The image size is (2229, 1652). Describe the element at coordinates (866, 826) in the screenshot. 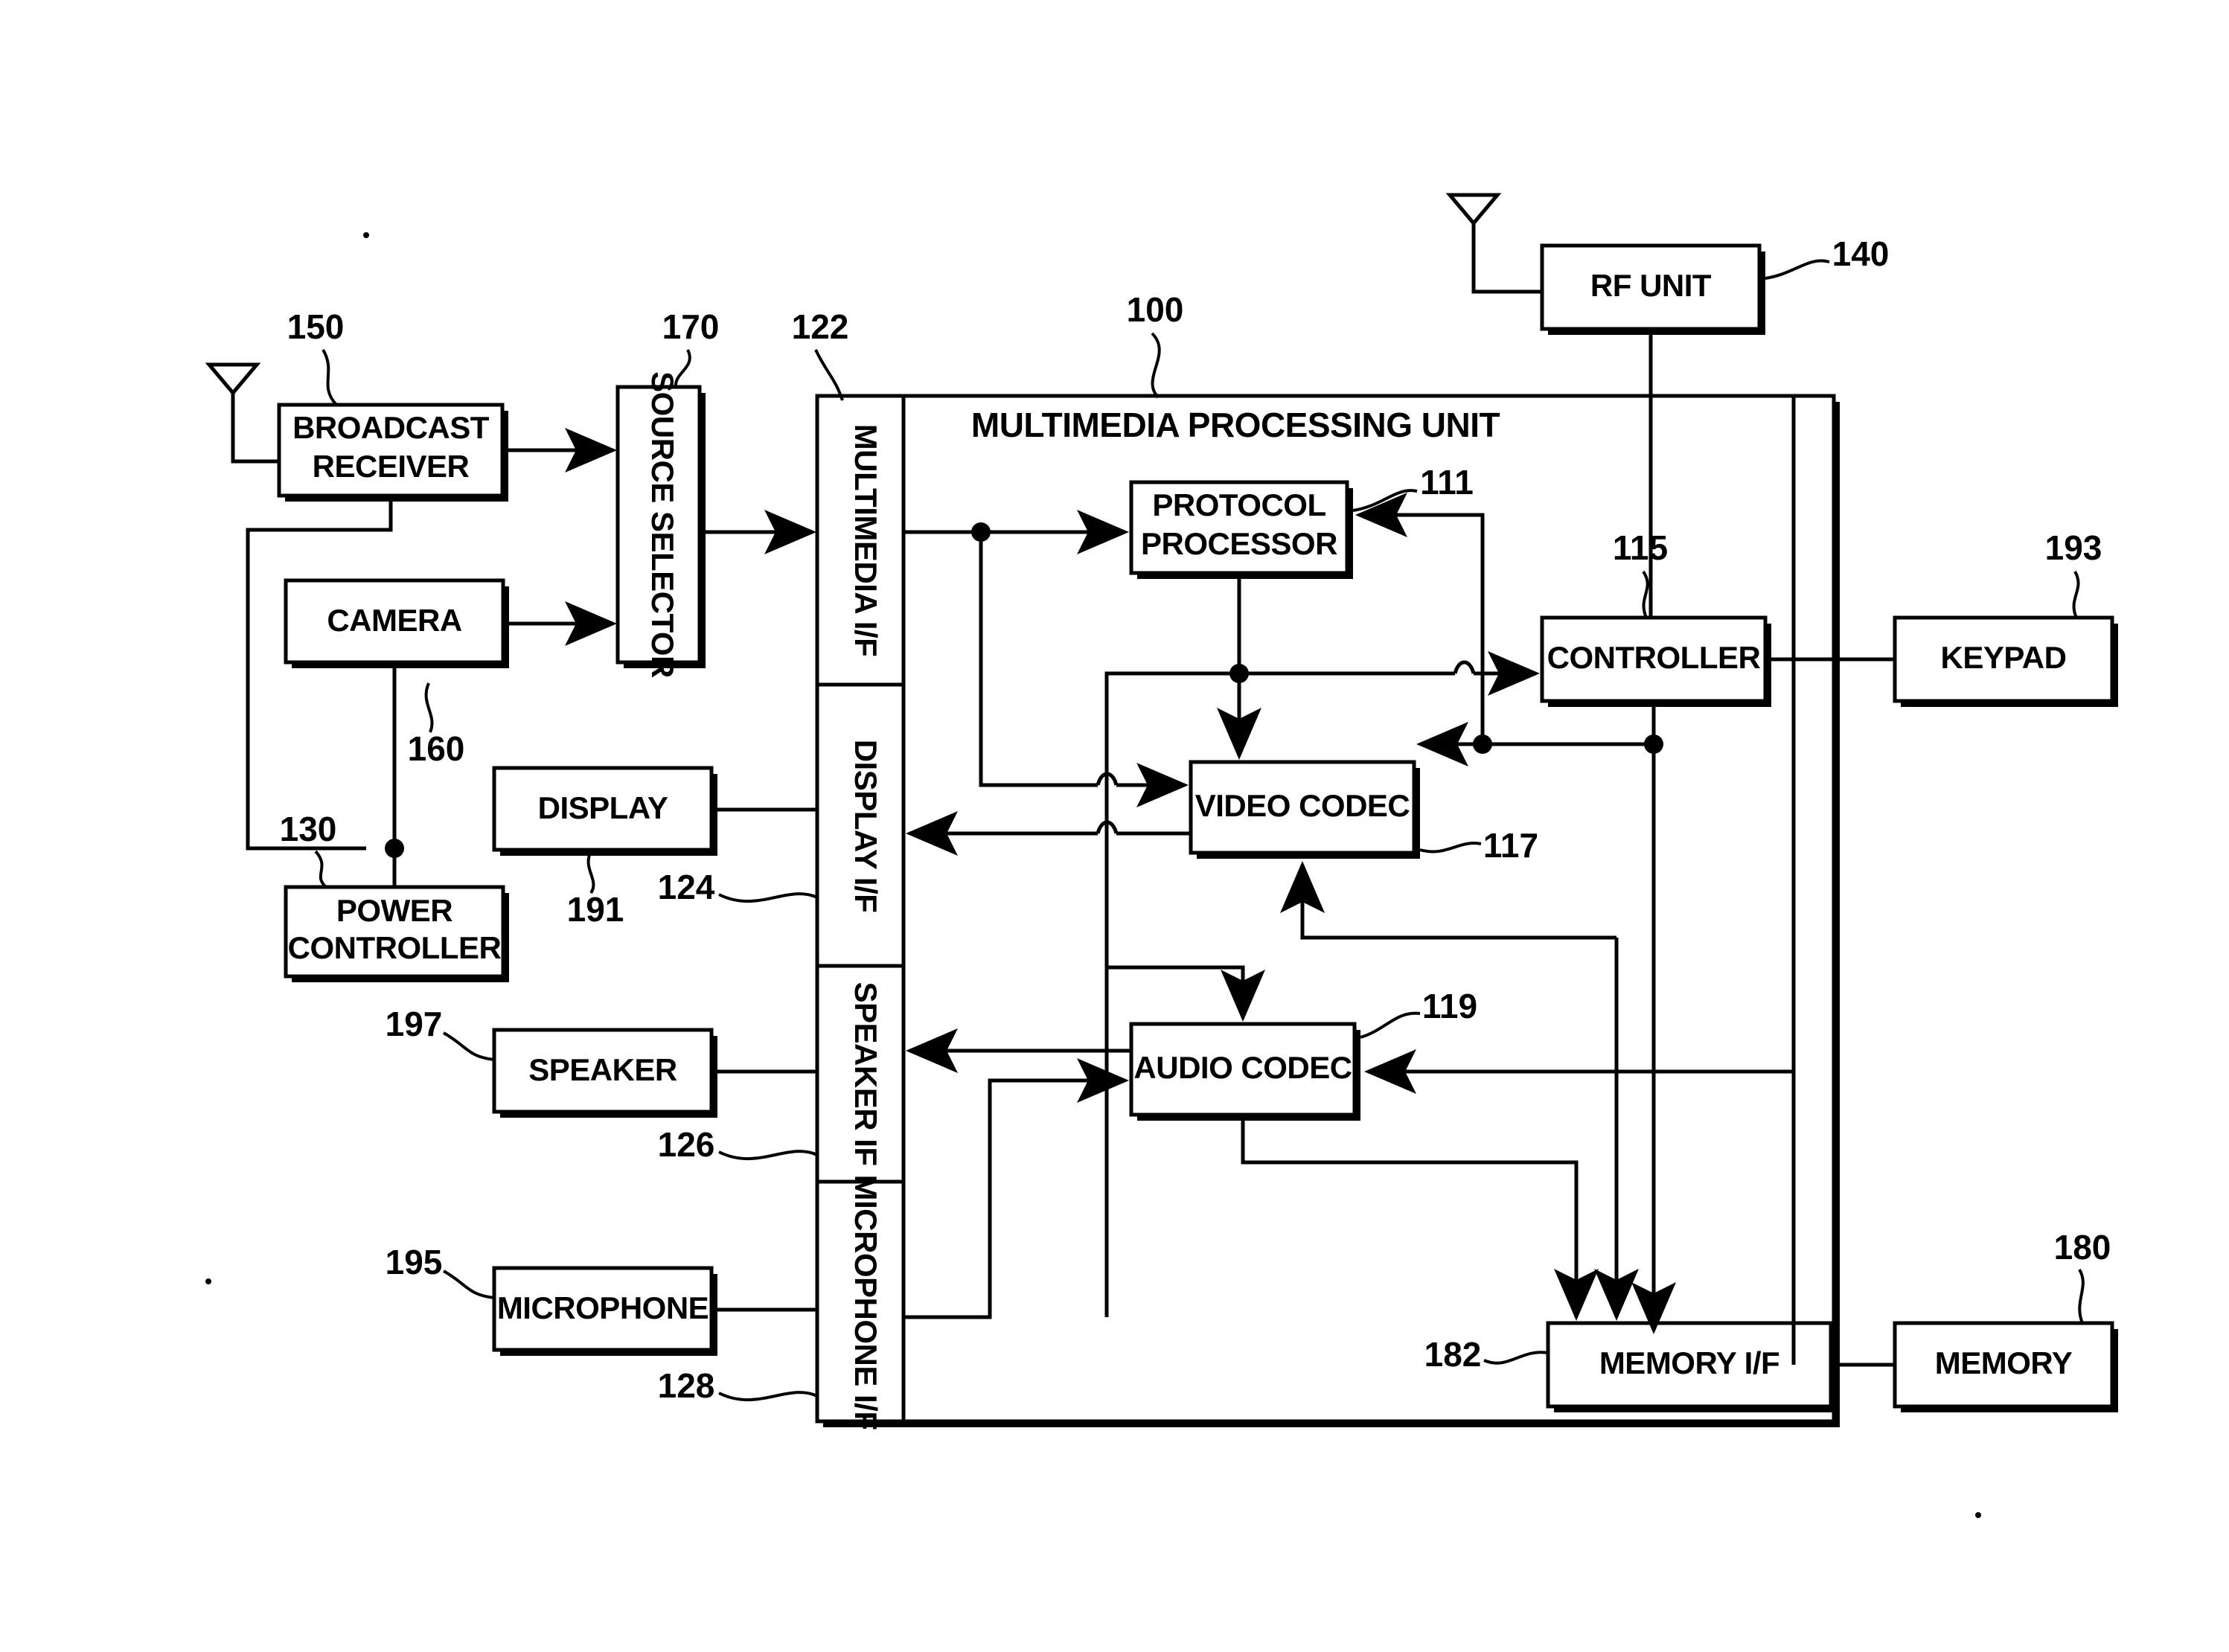

I see `interface-label-display: DISPLAY I/F` at that location.